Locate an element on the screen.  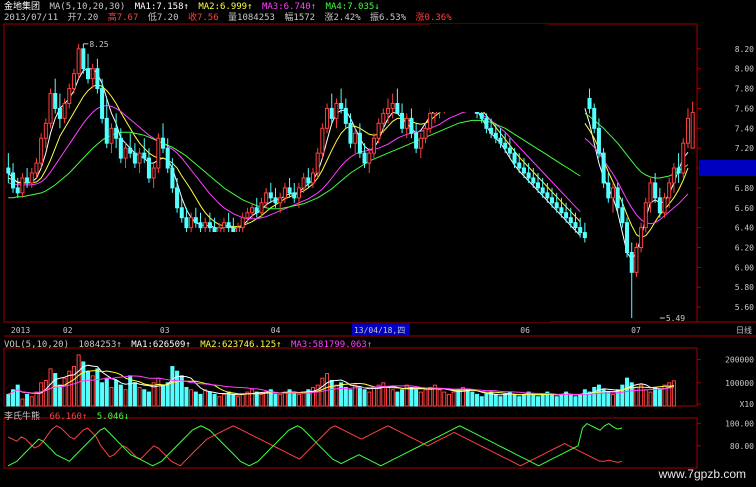
x-axis-label: 日线 is located at coordinates (744, 330).